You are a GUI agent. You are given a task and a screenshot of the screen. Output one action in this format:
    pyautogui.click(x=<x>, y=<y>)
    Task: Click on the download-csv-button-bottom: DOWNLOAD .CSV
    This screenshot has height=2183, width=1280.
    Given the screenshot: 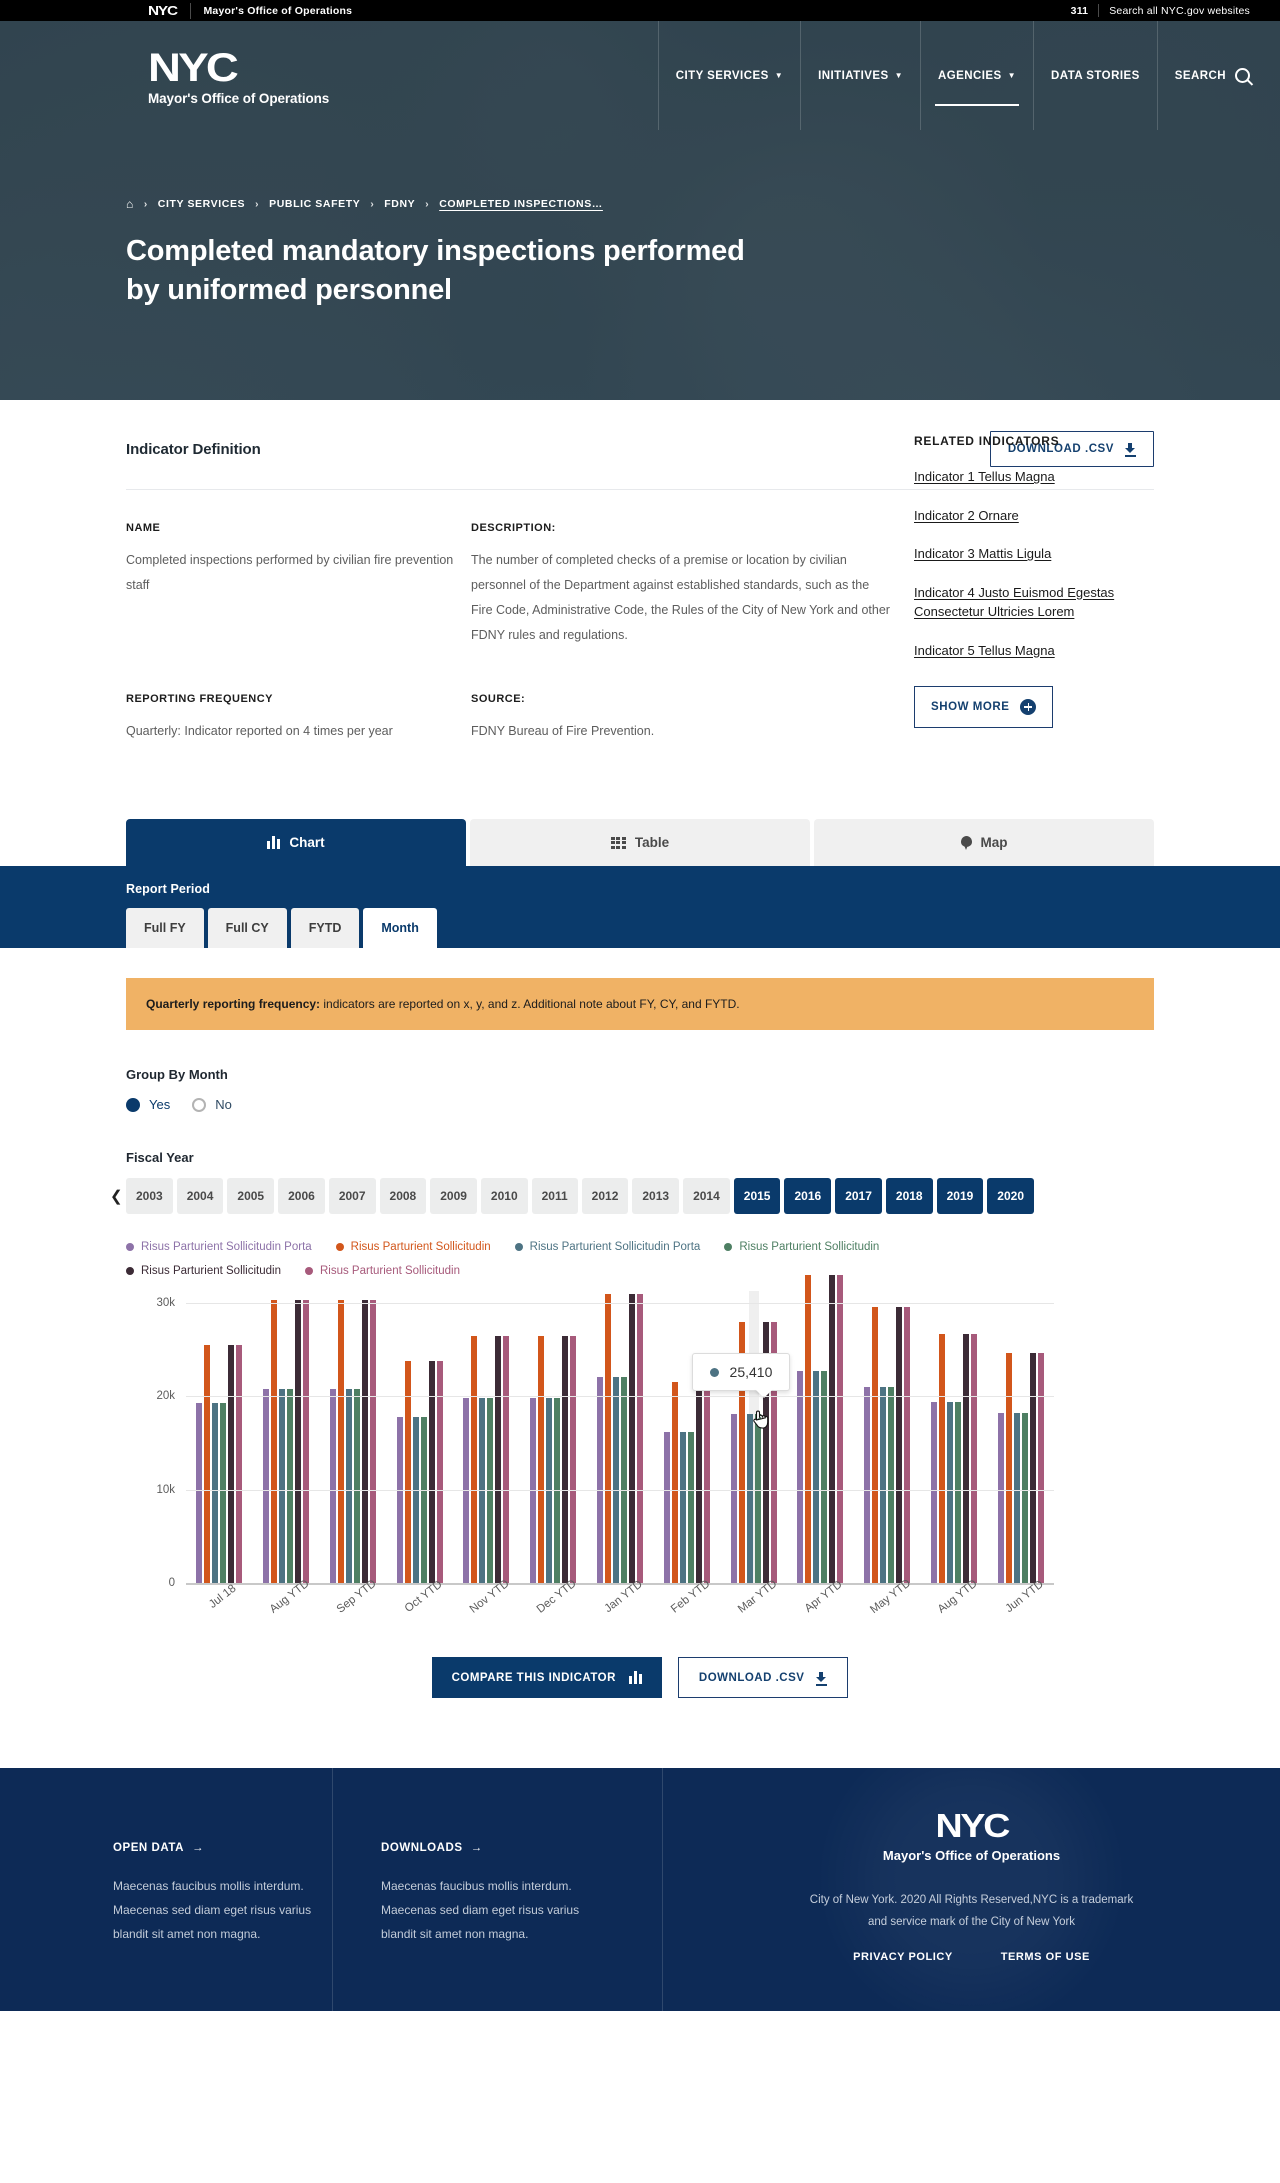 What is the action you would take?
    pyautogui.click(x=763, y=1677)
    